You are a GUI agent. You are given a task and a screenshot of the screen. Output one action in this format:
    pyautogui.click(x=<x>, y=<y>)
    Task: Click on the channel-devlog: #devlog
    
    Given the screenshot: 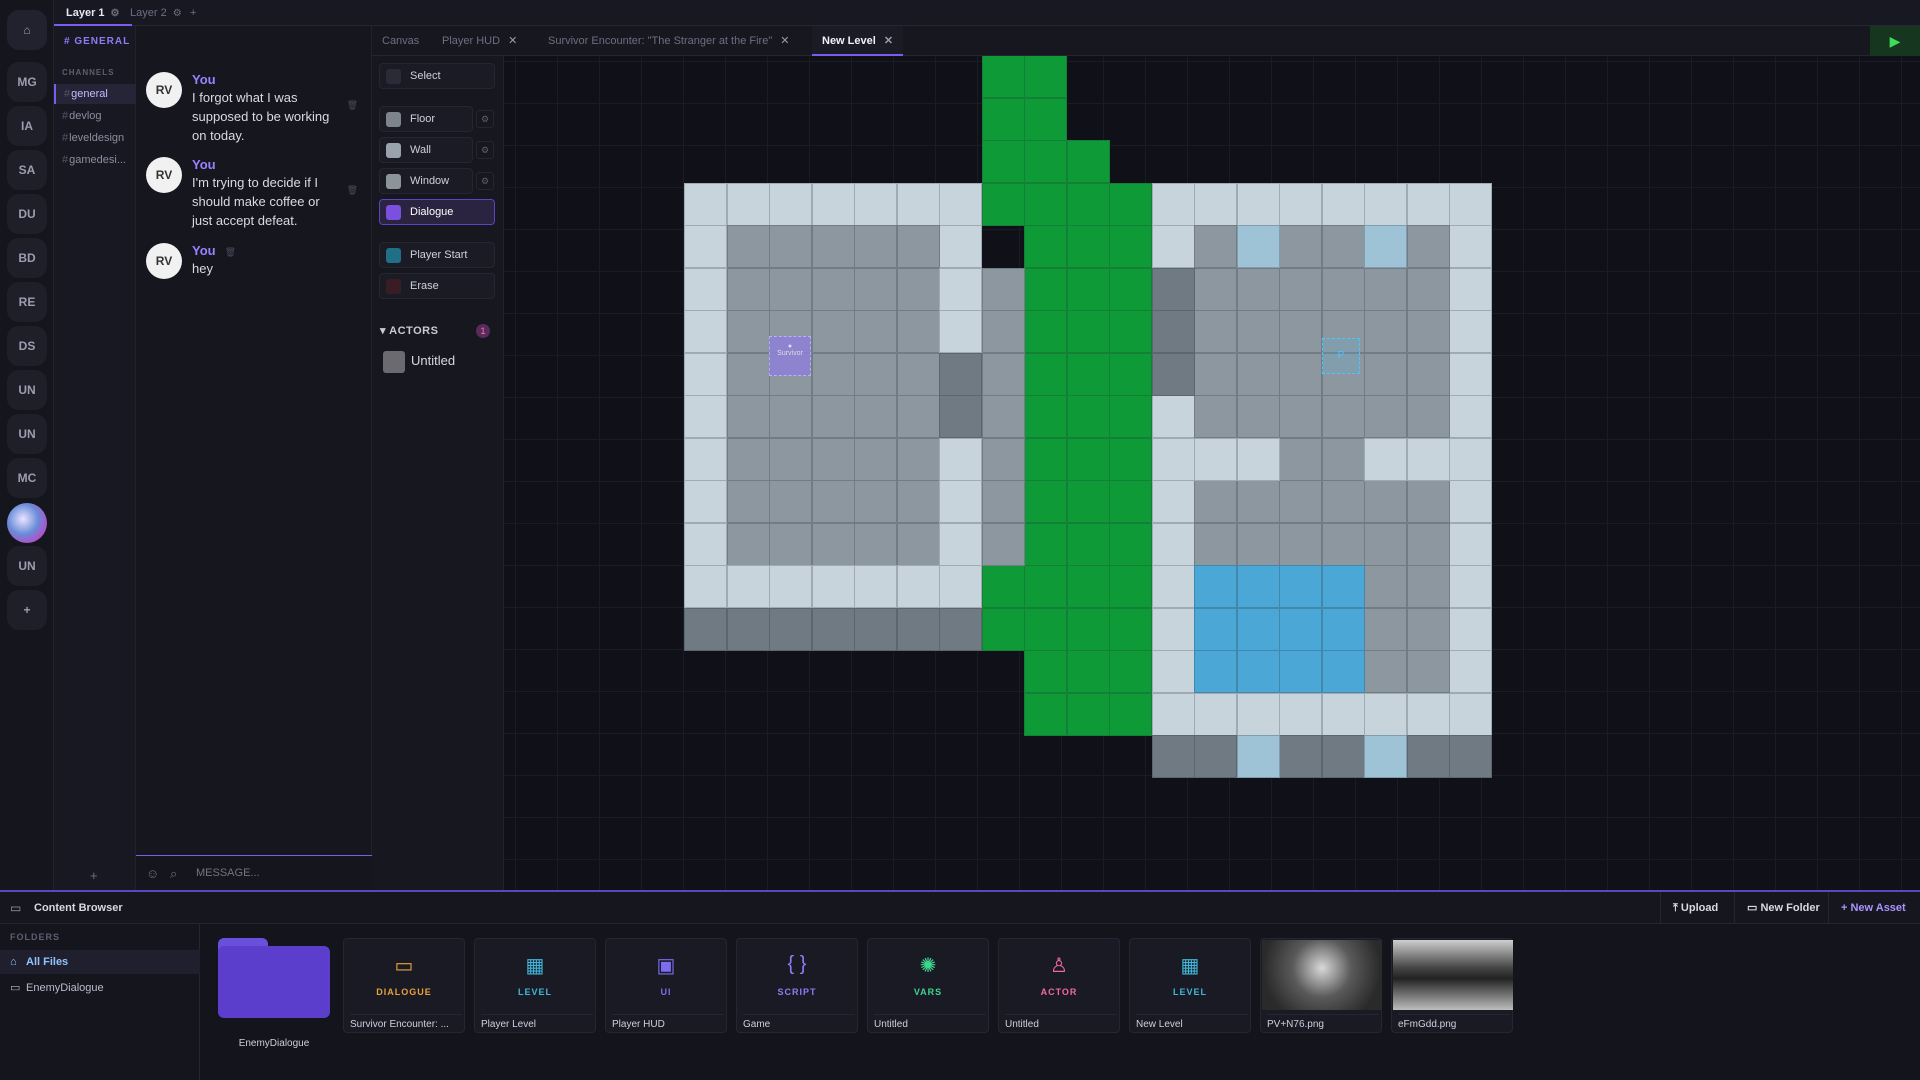 What is the action you would take?
    pyautogui.click(x=95, y=116)
    